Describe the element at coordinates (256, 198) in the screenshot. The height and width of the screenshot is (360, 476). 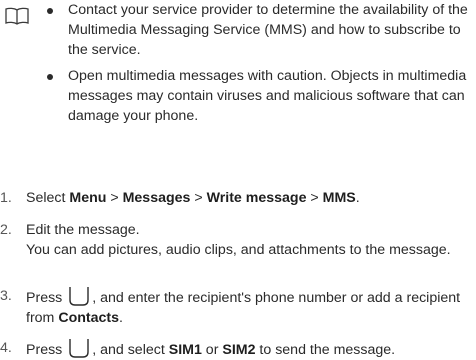
I see `write-message-label: Write message` at that location.